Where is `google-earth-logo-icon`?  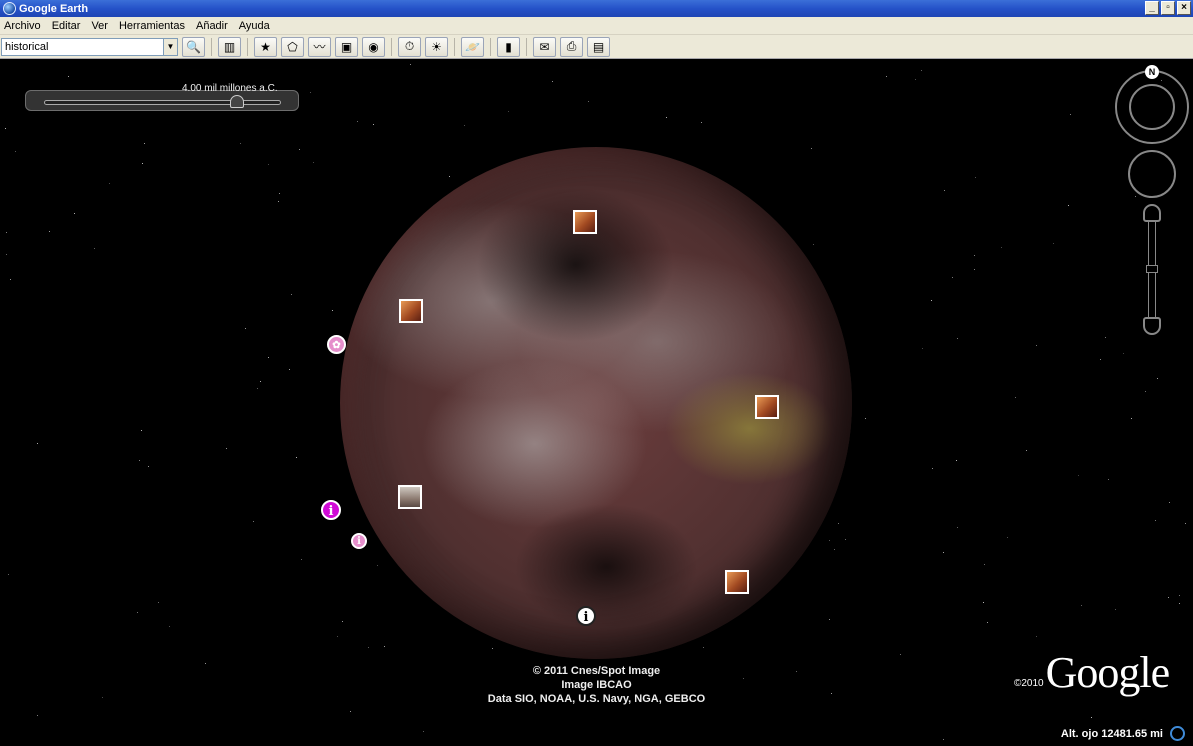 google-earth-logo-icon is located at coordinates (9, 8).